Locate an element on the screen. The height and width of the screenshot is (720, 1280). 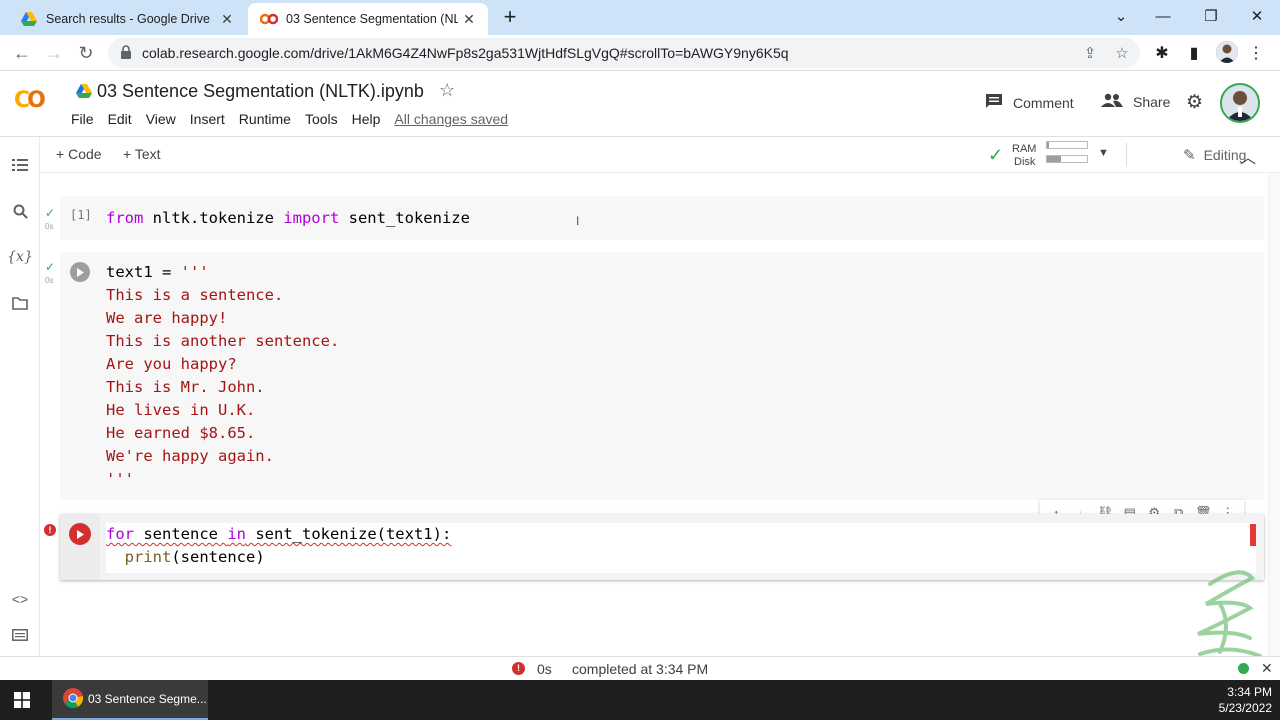
execution-count: [1] is located at coordinates (81, 215).